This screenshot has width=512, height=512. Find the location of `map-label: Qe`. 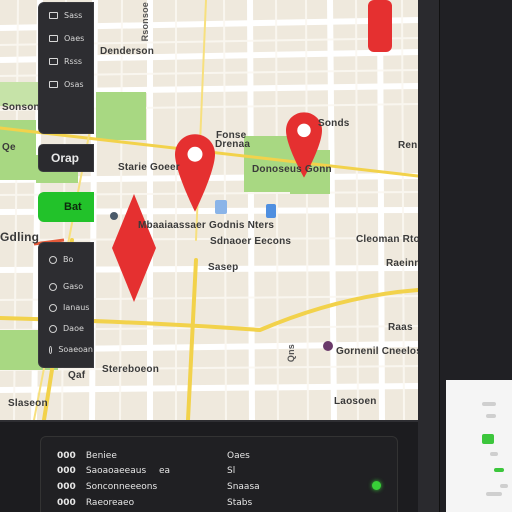

map-label: Qe is located at coordinates (9, 147).